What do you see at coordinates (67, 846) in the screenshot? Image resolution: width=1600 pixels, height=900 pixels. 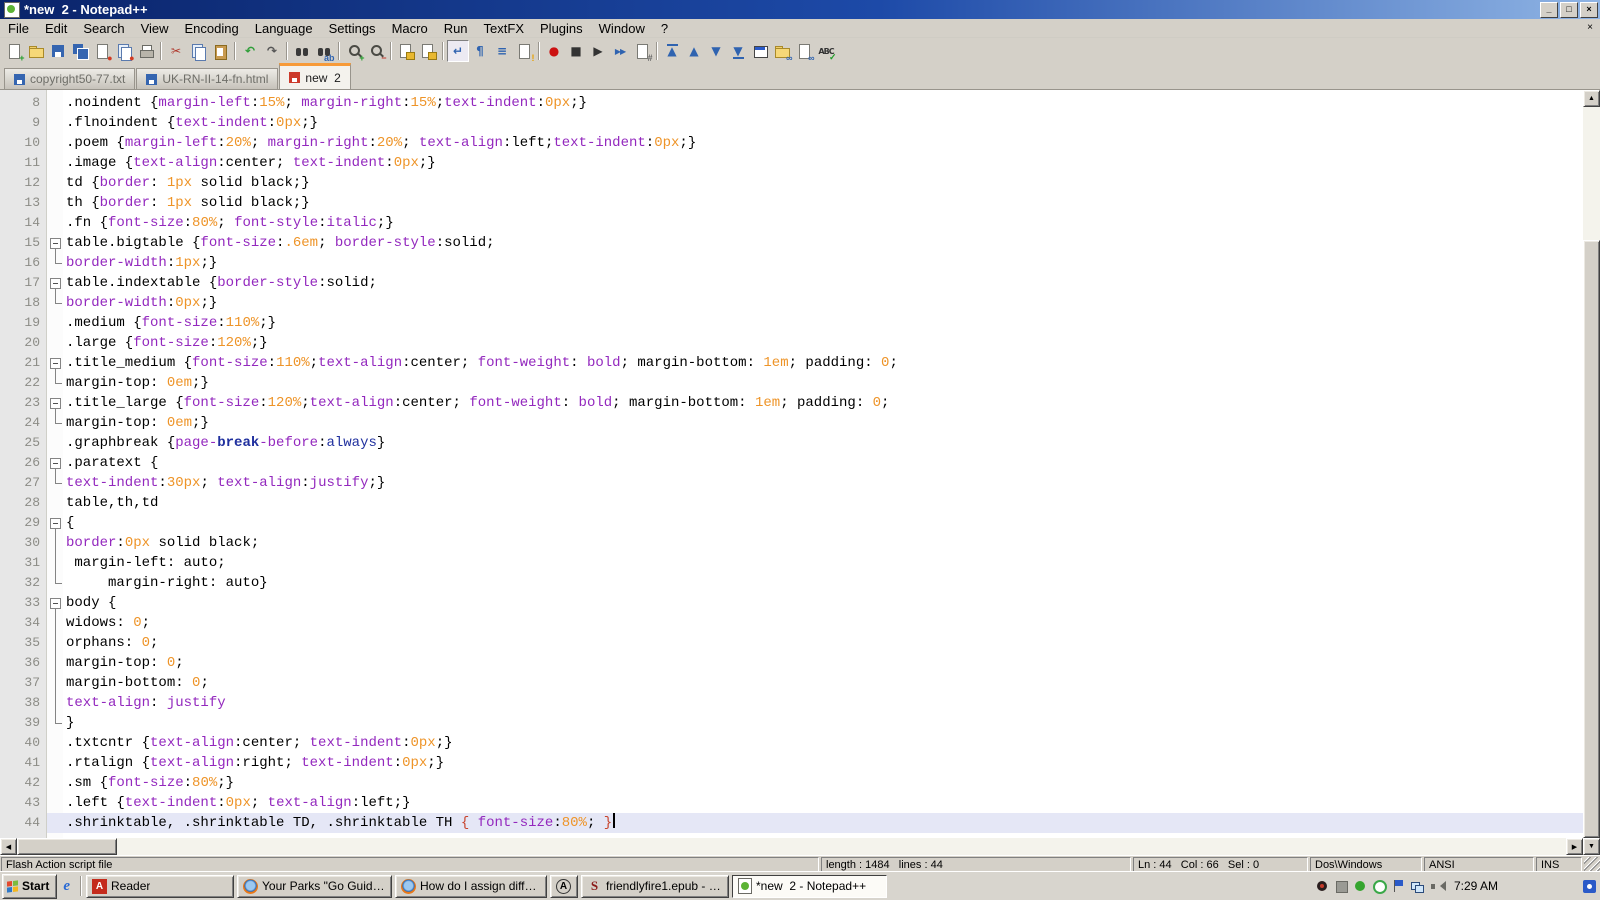 I see `horizontal-scroll-thumb` at bounding box center [67, 846].